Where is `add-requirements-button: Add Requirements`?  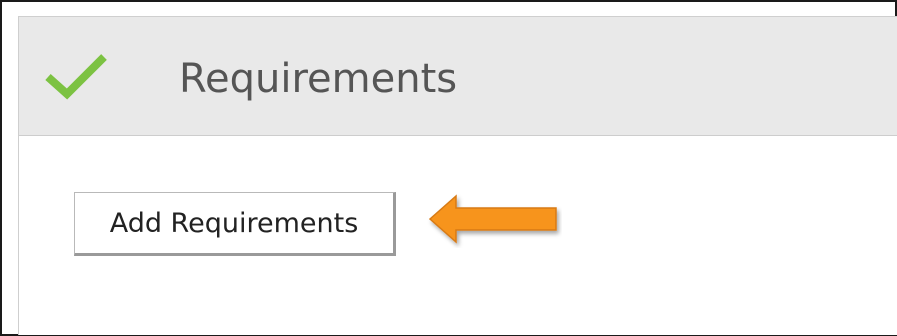 add-requirements-button: Add Requirements is located at coordinates (235, 224).